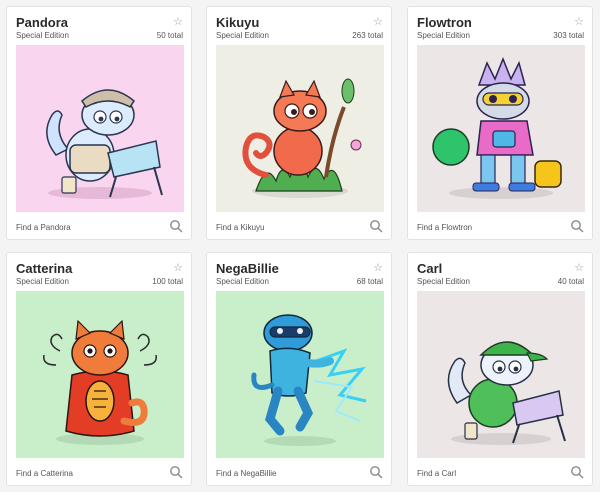  Describe the element at coordinates (240, 227) in the screenshot. I see `find-link: Find a Kikuyu` at that location.